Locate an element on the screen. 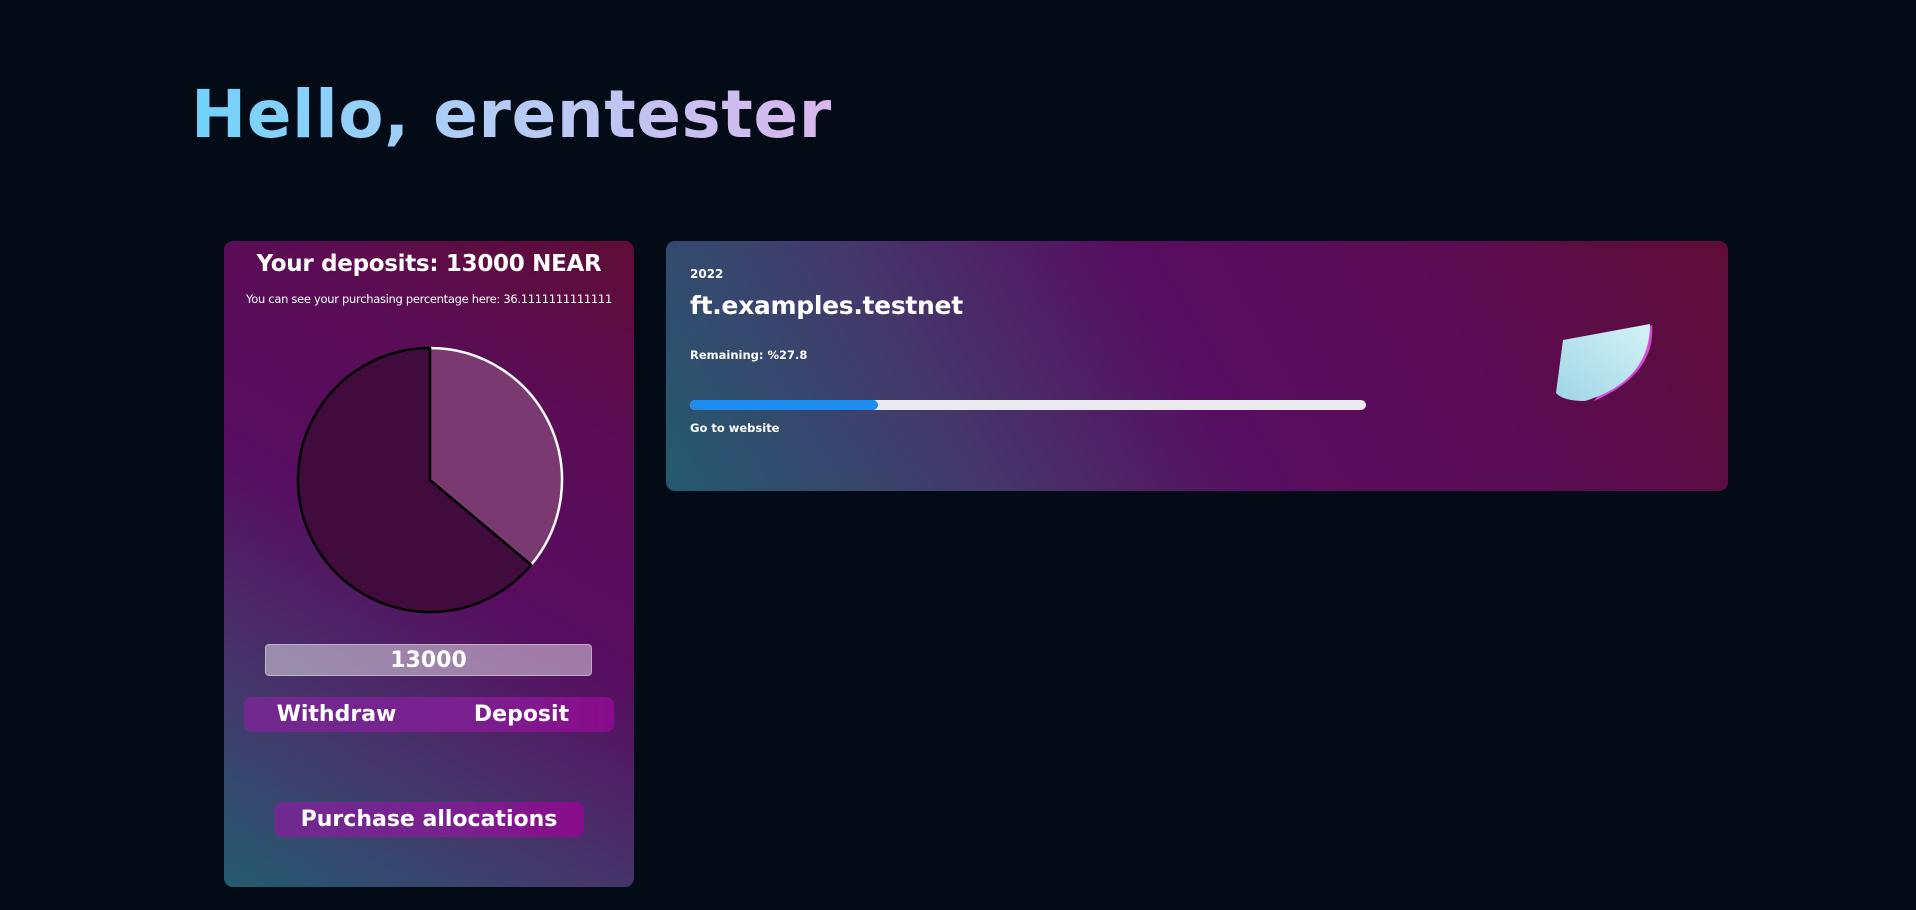 The height and width of the screenshot is (910, 1916). cone-logo-icon is located at coordinates (1600, 369).